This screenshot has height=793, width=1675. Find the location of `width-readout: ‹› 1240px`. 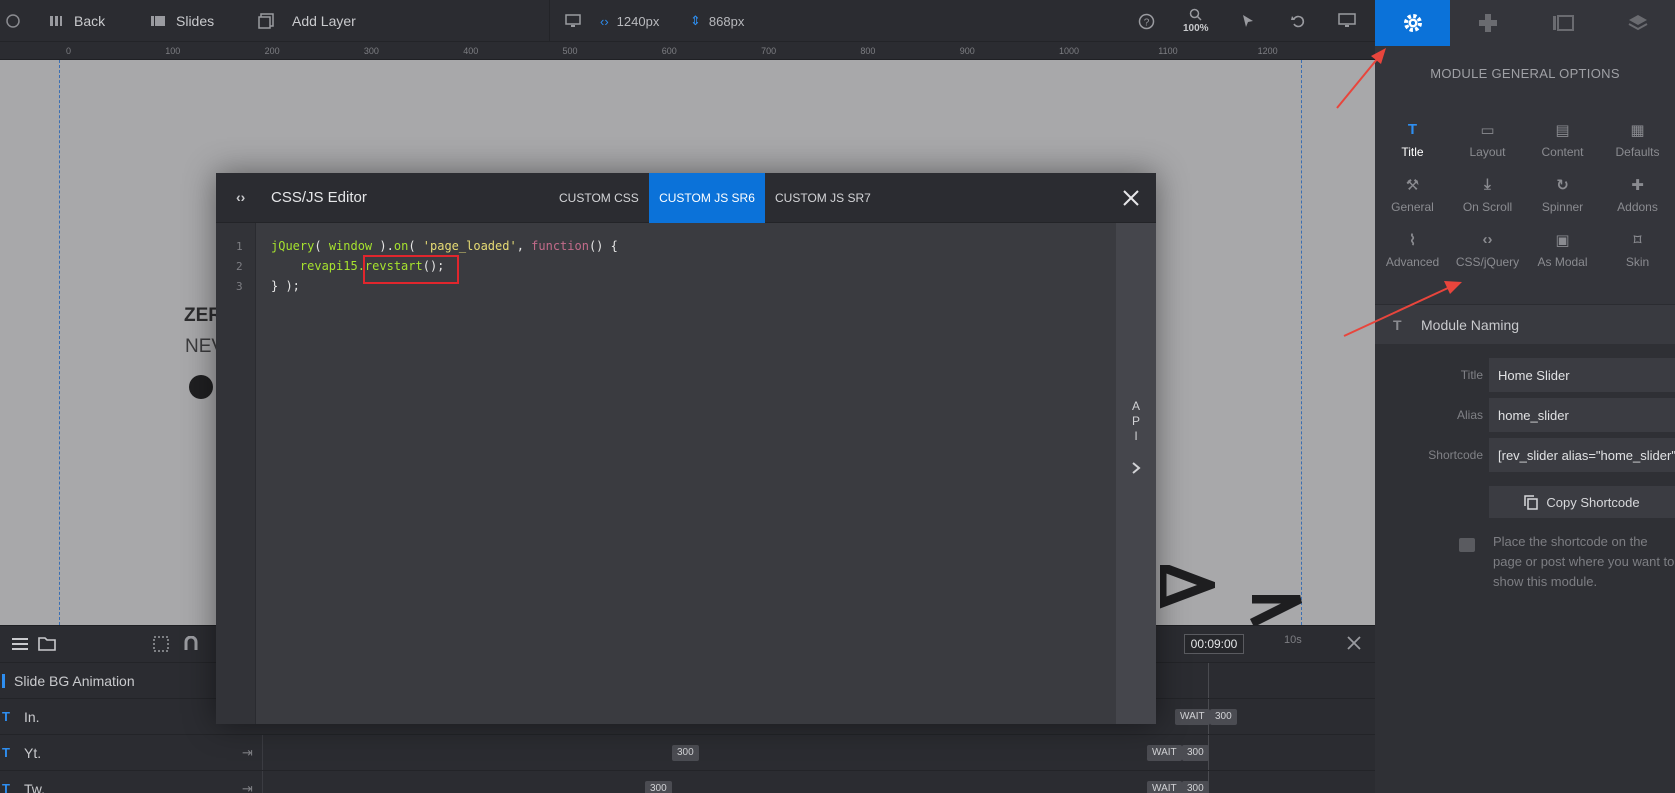

width-readout: ‹› 1240px is located at coordinates (629, 21).